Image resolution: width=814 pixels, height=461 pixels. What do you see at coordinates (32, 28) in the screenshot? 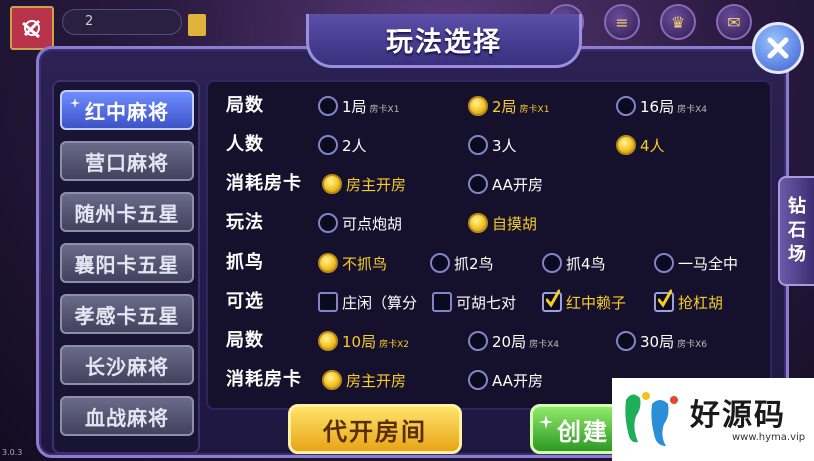
I see `avatar` at bounding box center [32, 28].